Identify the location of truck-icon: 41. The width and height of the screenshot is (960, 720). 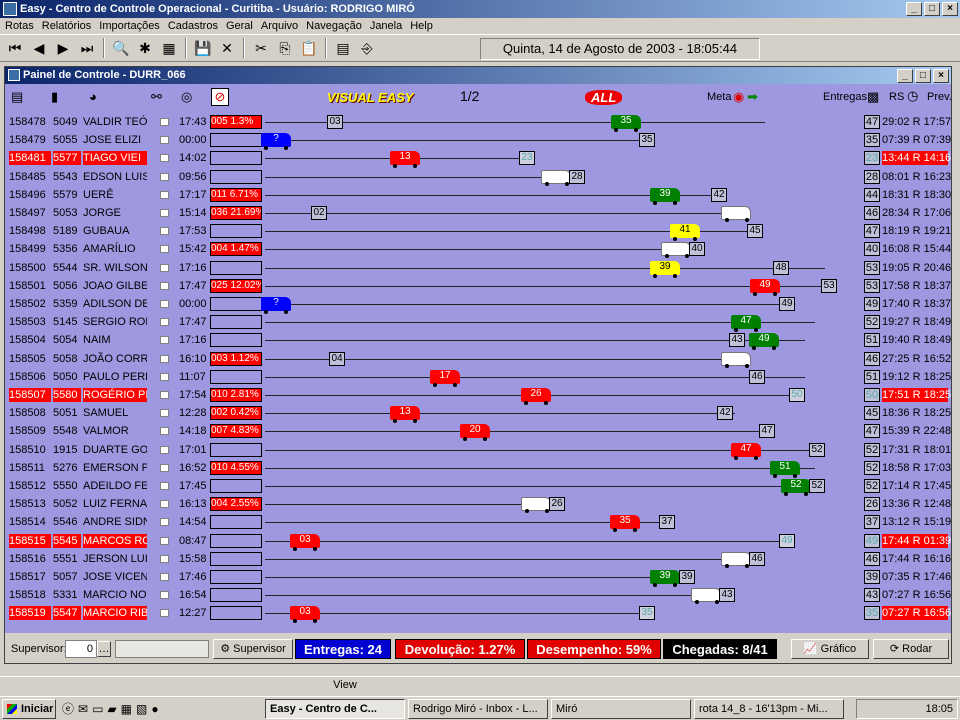
(685, 233).